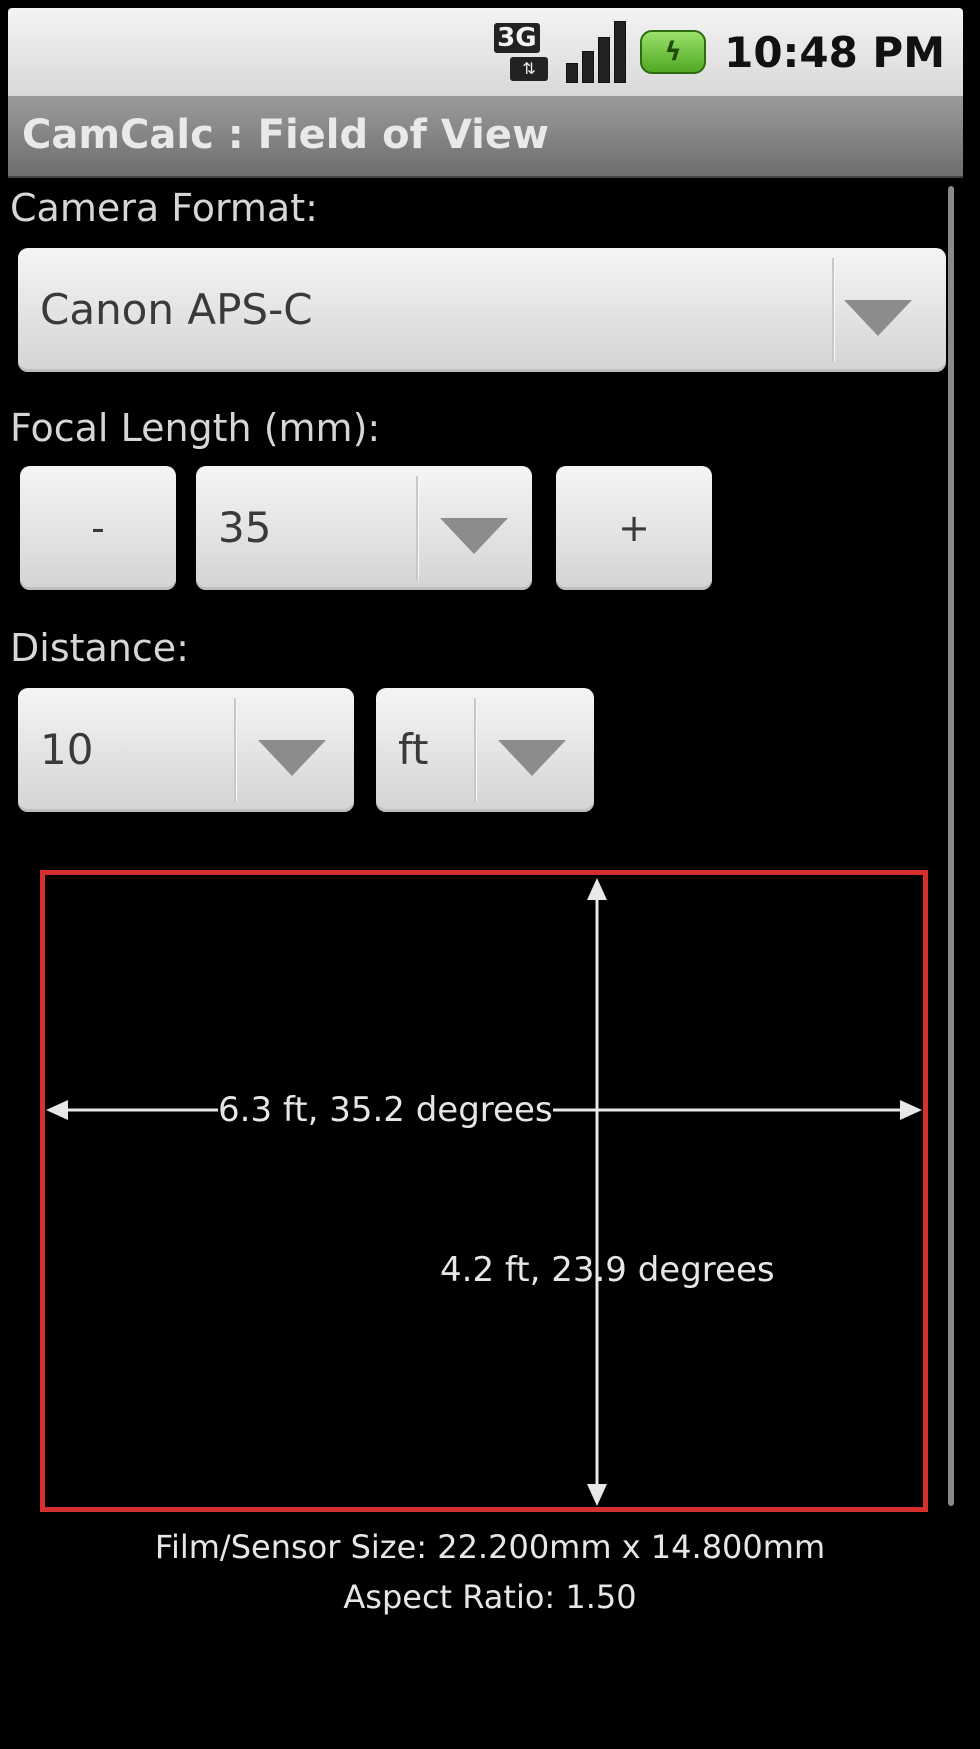  What do you see at coordinates (485, 52) in the screenshot?
I see `status-bar: 3G ⇅ ϟ 10:48 PM` at bounding box center [485, 52].